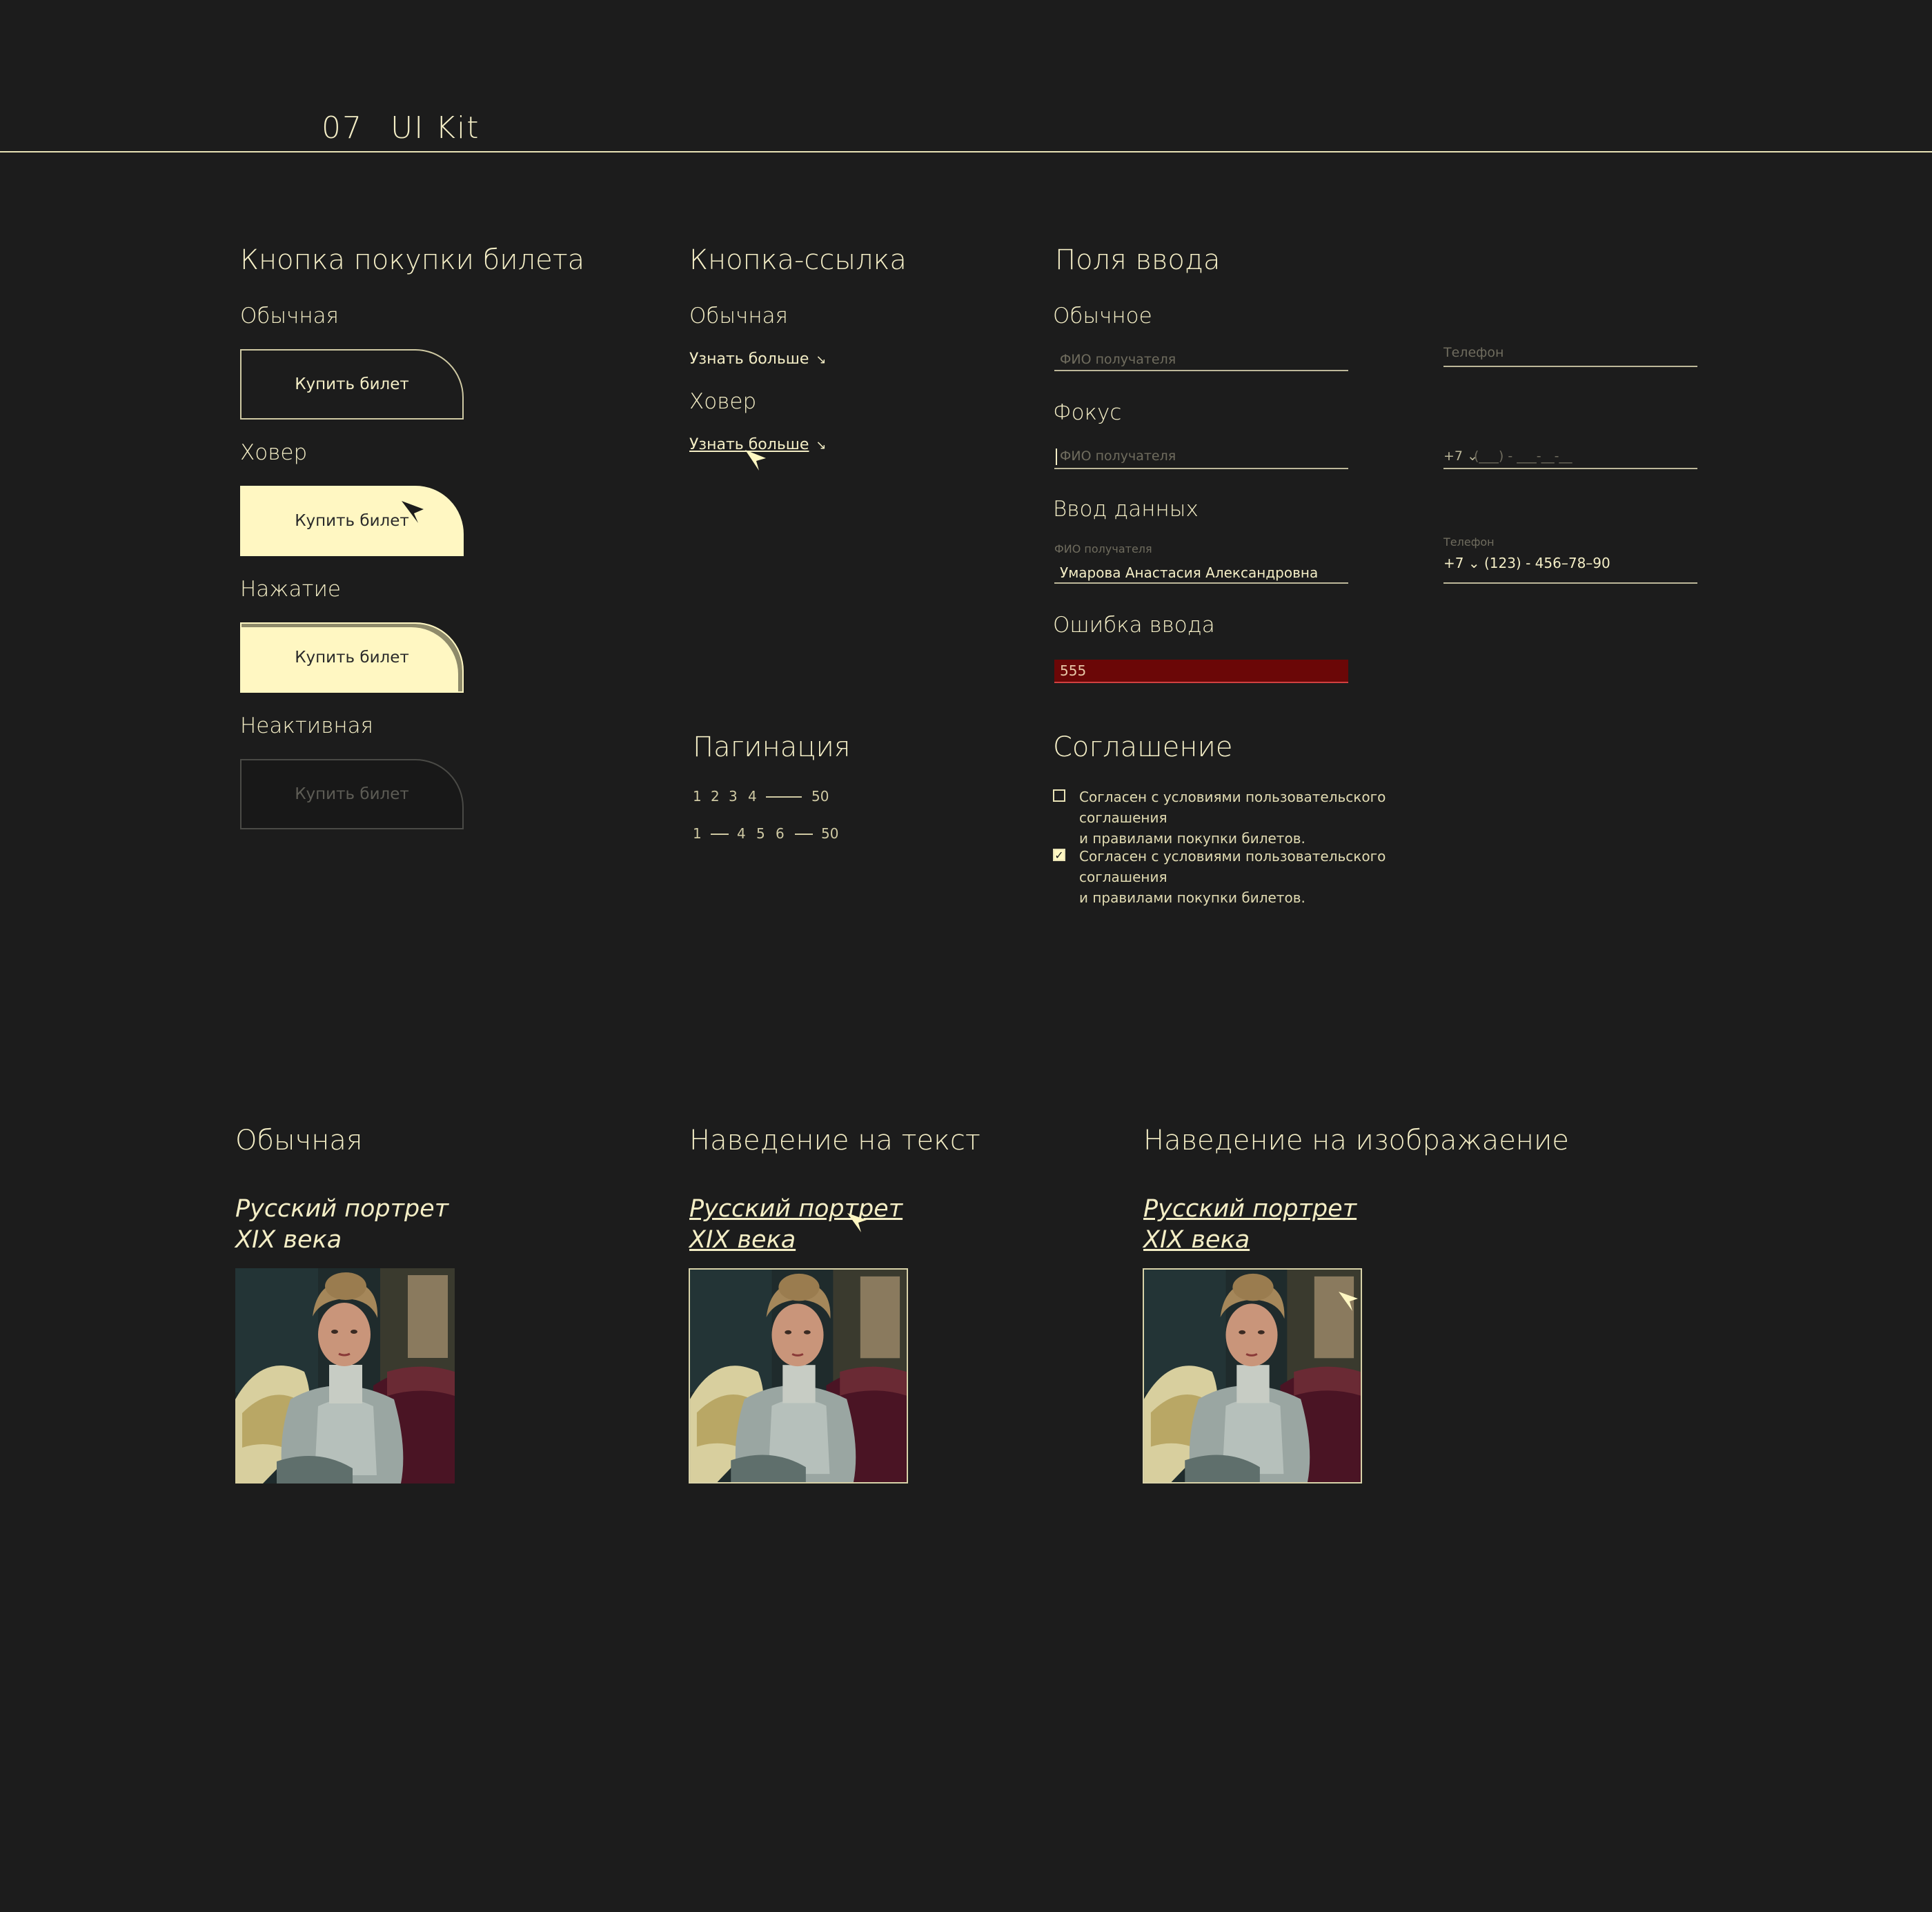 The width and height of the screenshot is (1932, 1912). What do you see at coordinates (1526, 563) in the screenshot?
I see `input-value: +7 ⌄ (123) - 456–78–90` at bounding box center [1526, 563].